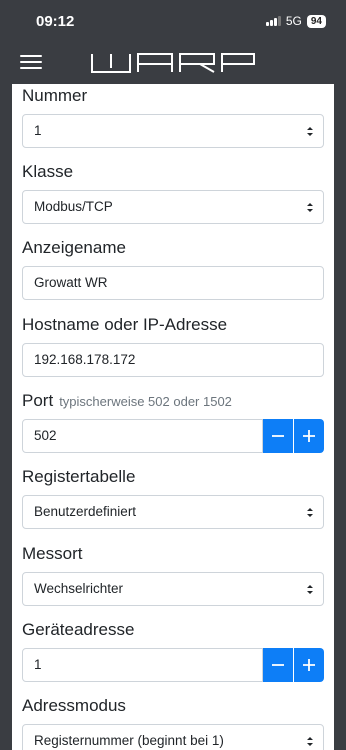 Image resolution: width=346 pixels, height=750 pixels. Describe the element at coordinates (48, 171) in the screenshot. I see `field-label: Klasse` at that location.